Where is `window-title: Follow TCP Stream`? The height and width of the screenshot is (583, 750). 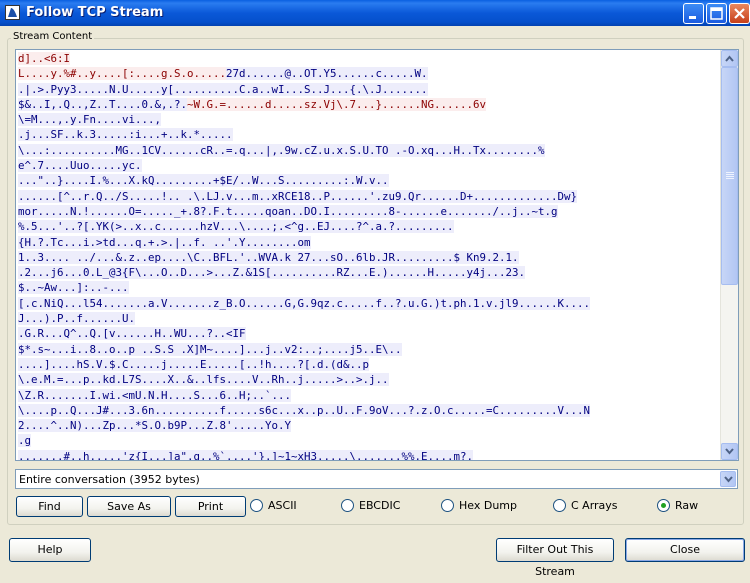 window-title: Follow TCP Stream is located at coordinates (95, 12).